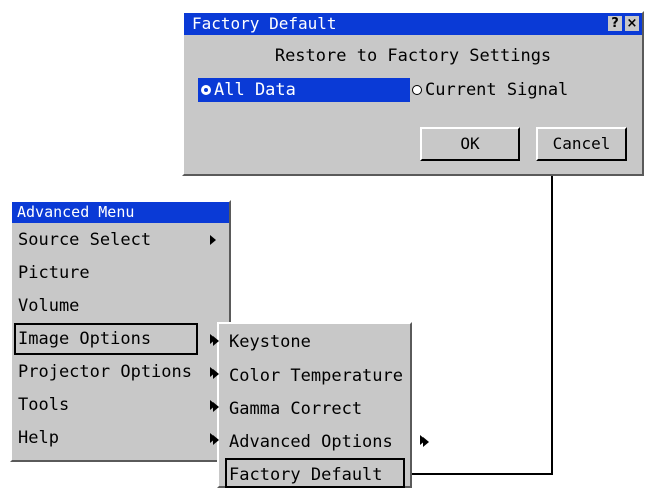 The width and height of the screenshot is (650, 491). Describe the element at coordinates (120, 273) in the screenshot. I see `menu-item-picture: Picture` at that location.